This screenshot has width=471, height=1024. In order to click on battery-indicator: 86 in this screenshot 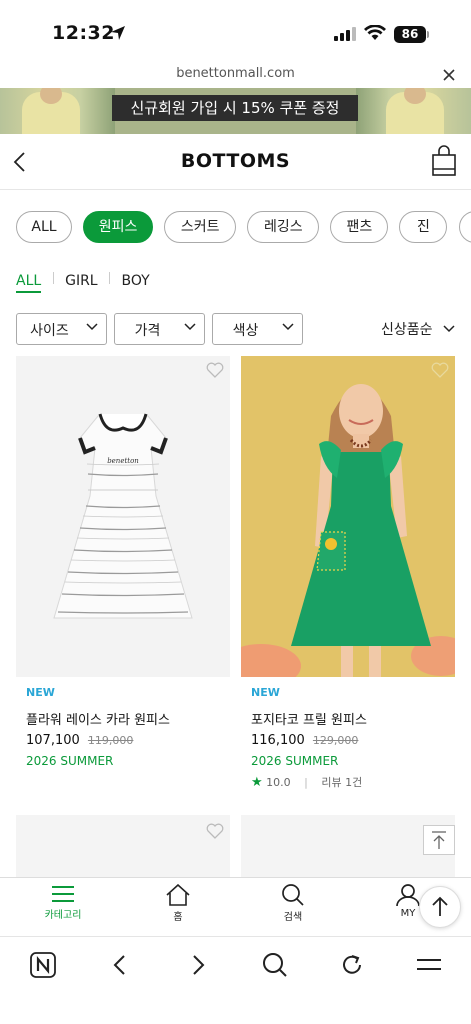, I will do `click(410, 34)`.